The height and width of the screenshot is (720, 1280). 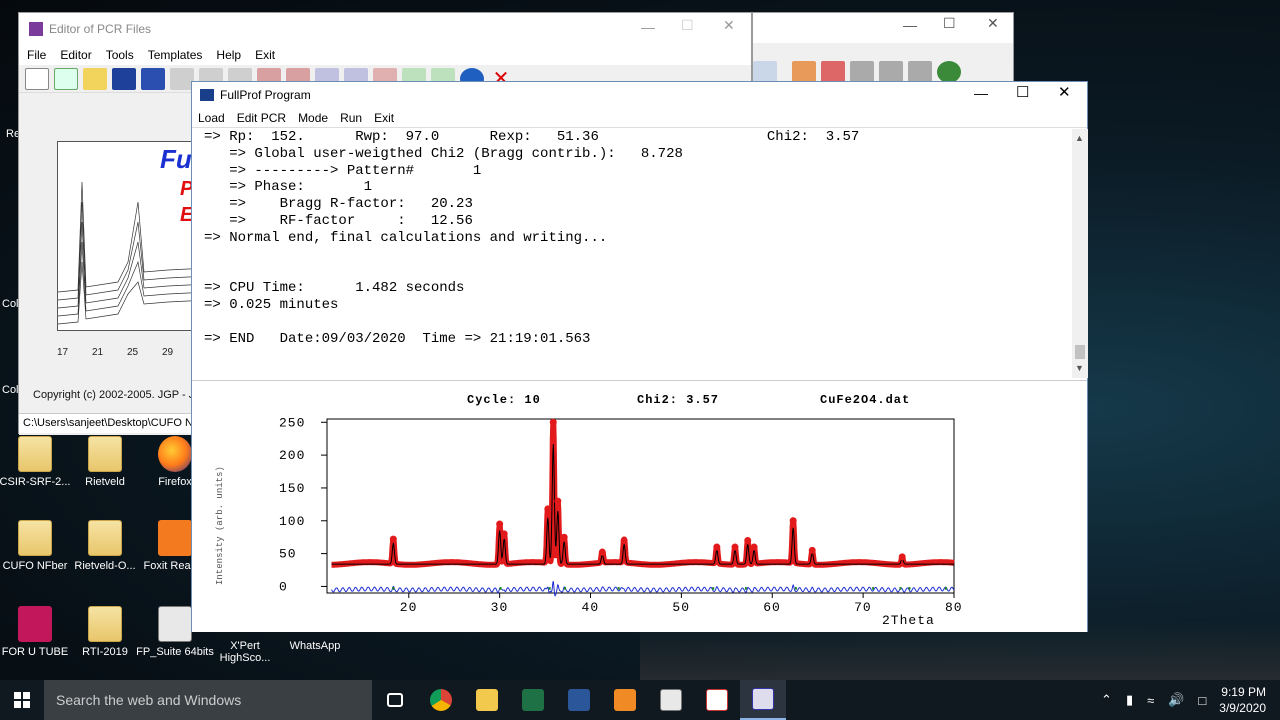 What do you see at coordinates (1202, 700) in the screenshot?
I see `notifications-icon: □` at bounding box center [1202, 700].